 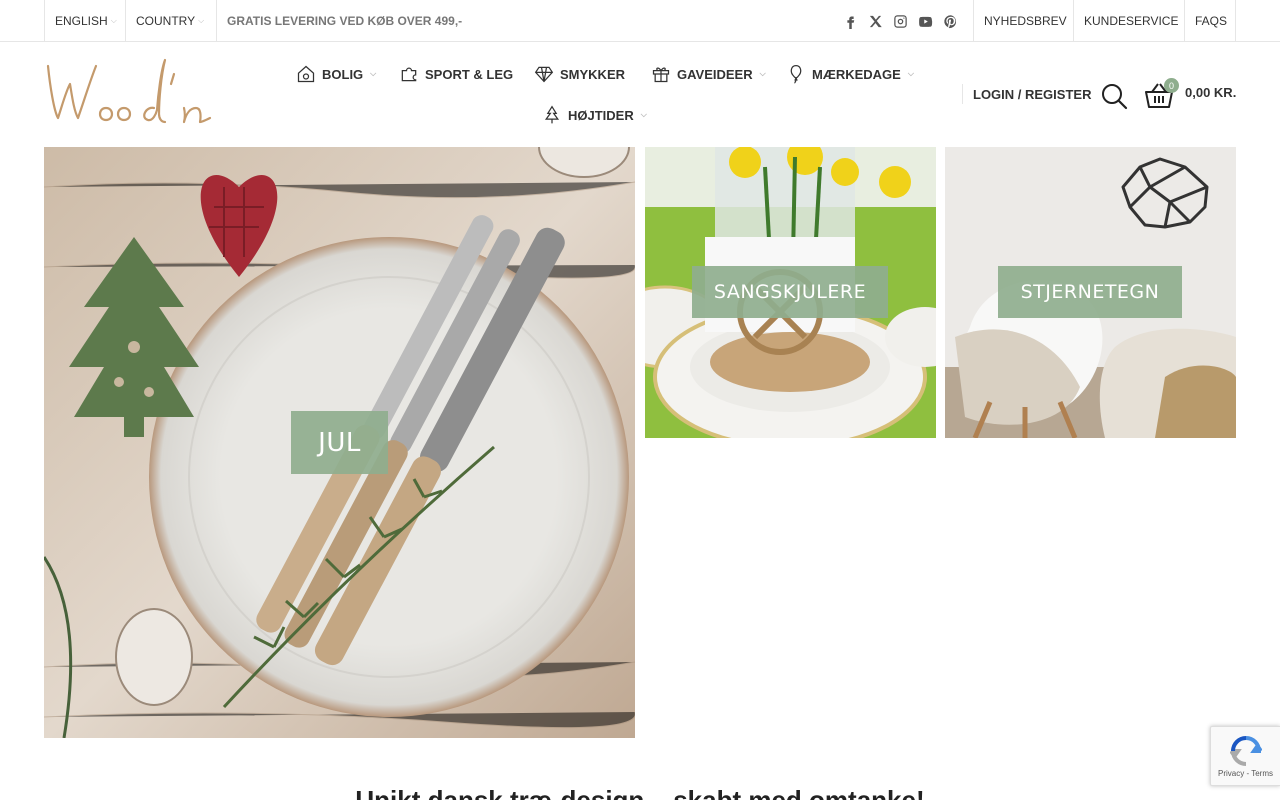 What do you see at coordinates (601, 115) in the screenshot?
I see `nav-label: HØJTIDER` at bounding box center [601, 115].